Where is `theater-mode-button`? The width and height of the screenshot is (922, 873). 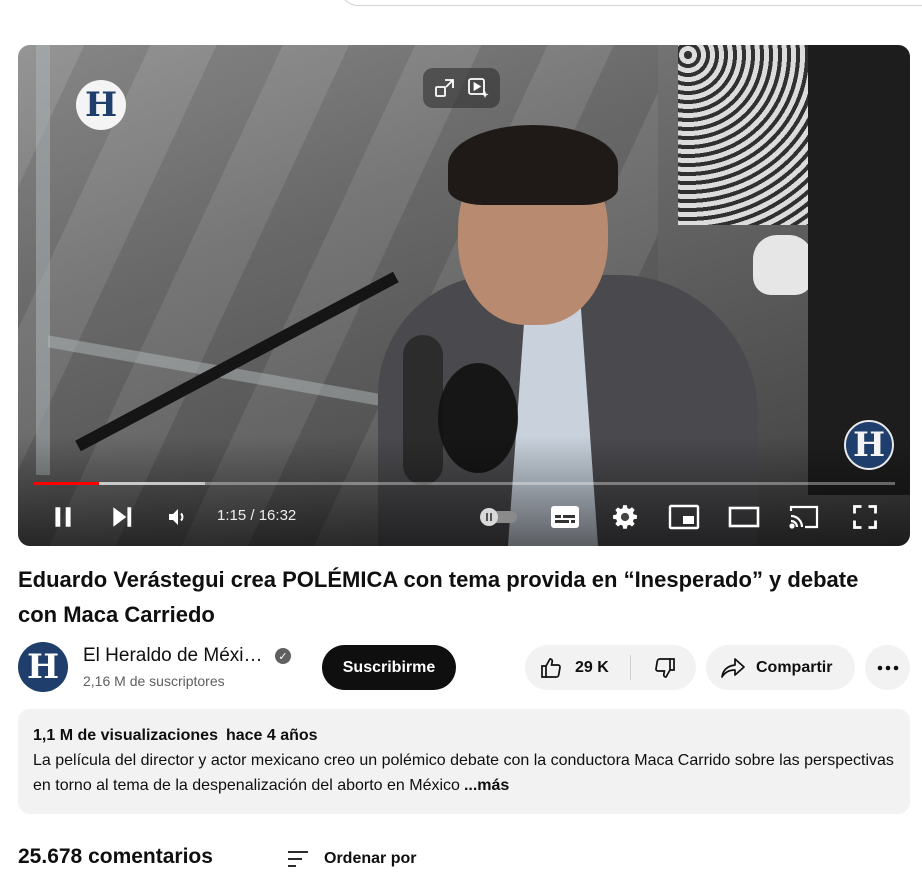 theater-mode-button is located at coordinates (744, 517).